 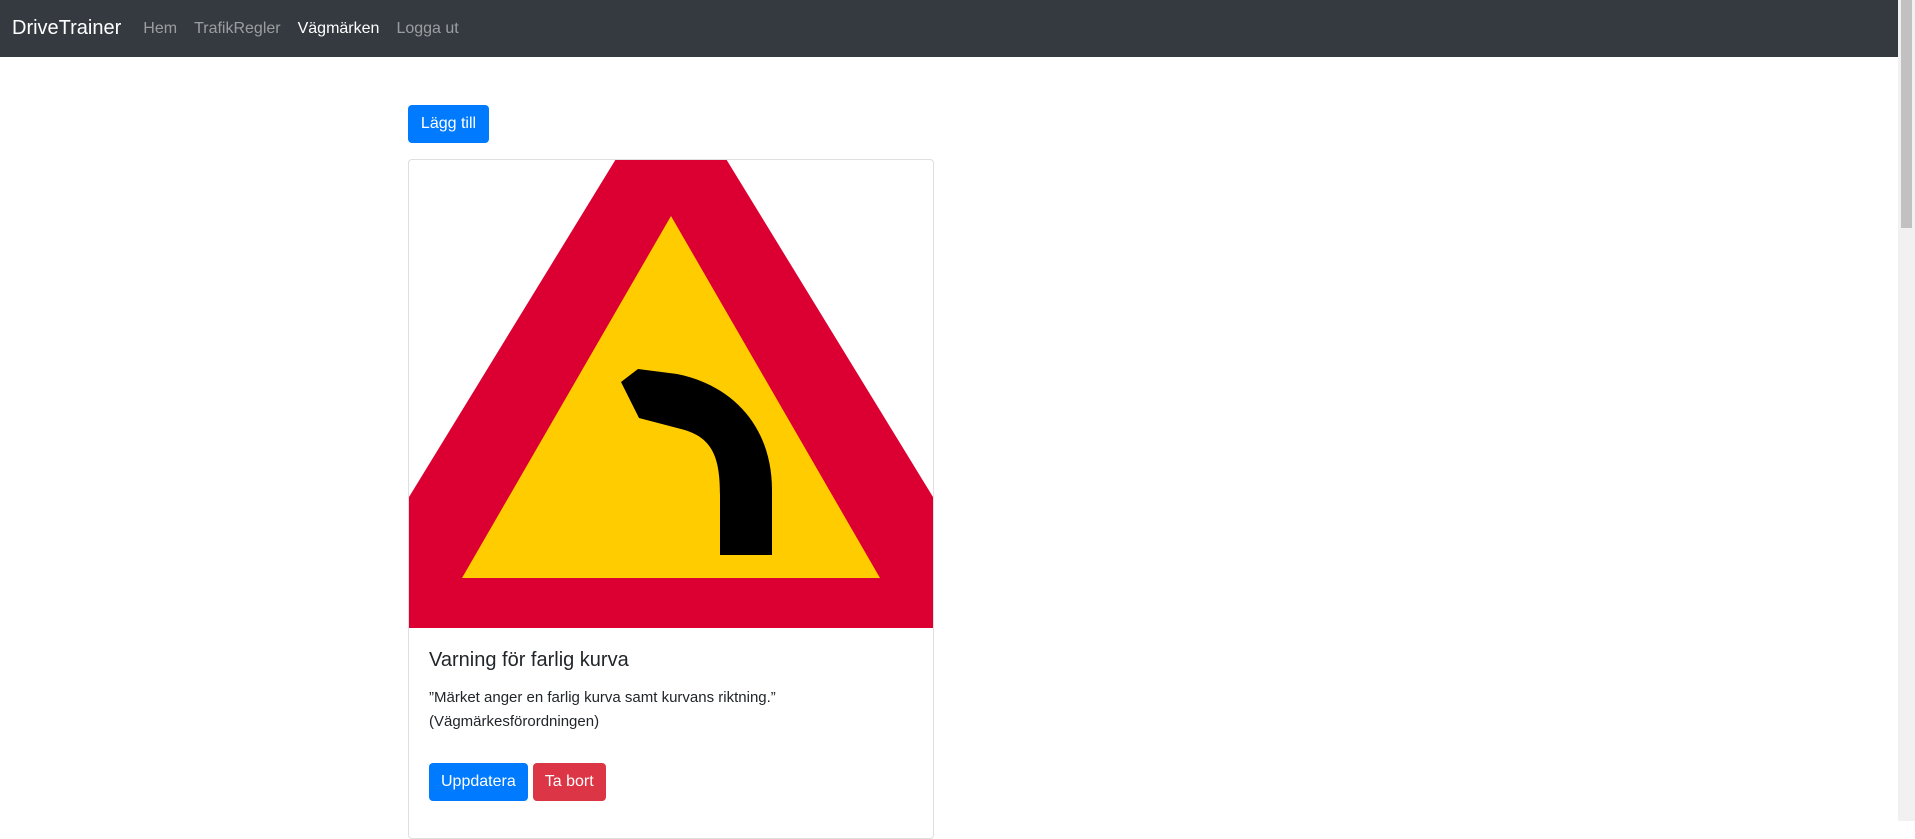 I want to click on card-actions: Uppdatera Ta bort, so click(x=520, y=782).